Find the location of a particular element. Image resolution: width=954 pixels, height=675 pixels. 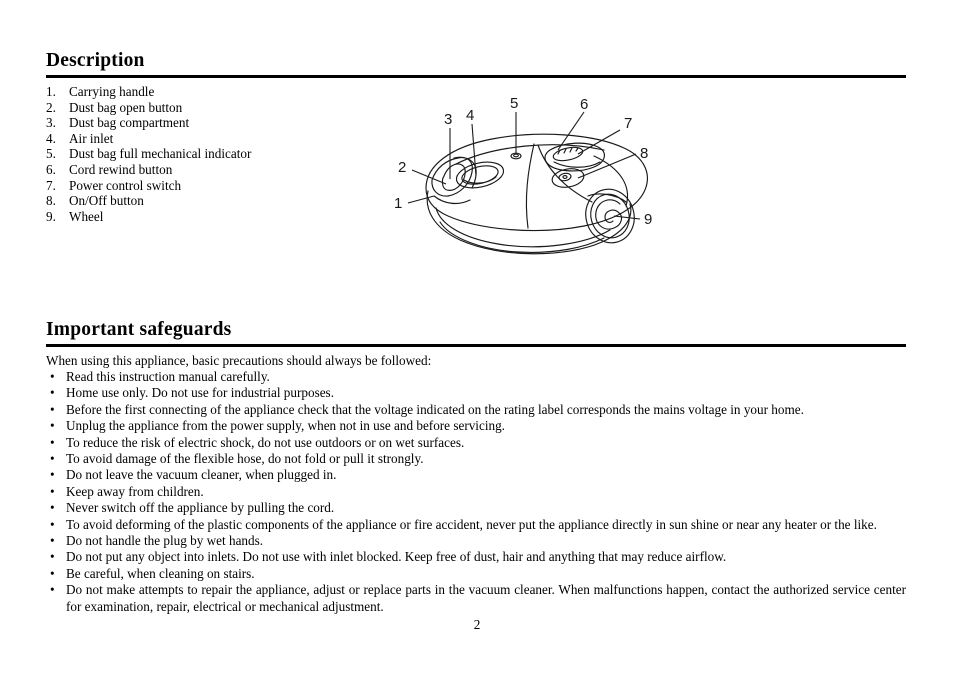

callout-number-1: 1 is located at coordinates (398, 203).